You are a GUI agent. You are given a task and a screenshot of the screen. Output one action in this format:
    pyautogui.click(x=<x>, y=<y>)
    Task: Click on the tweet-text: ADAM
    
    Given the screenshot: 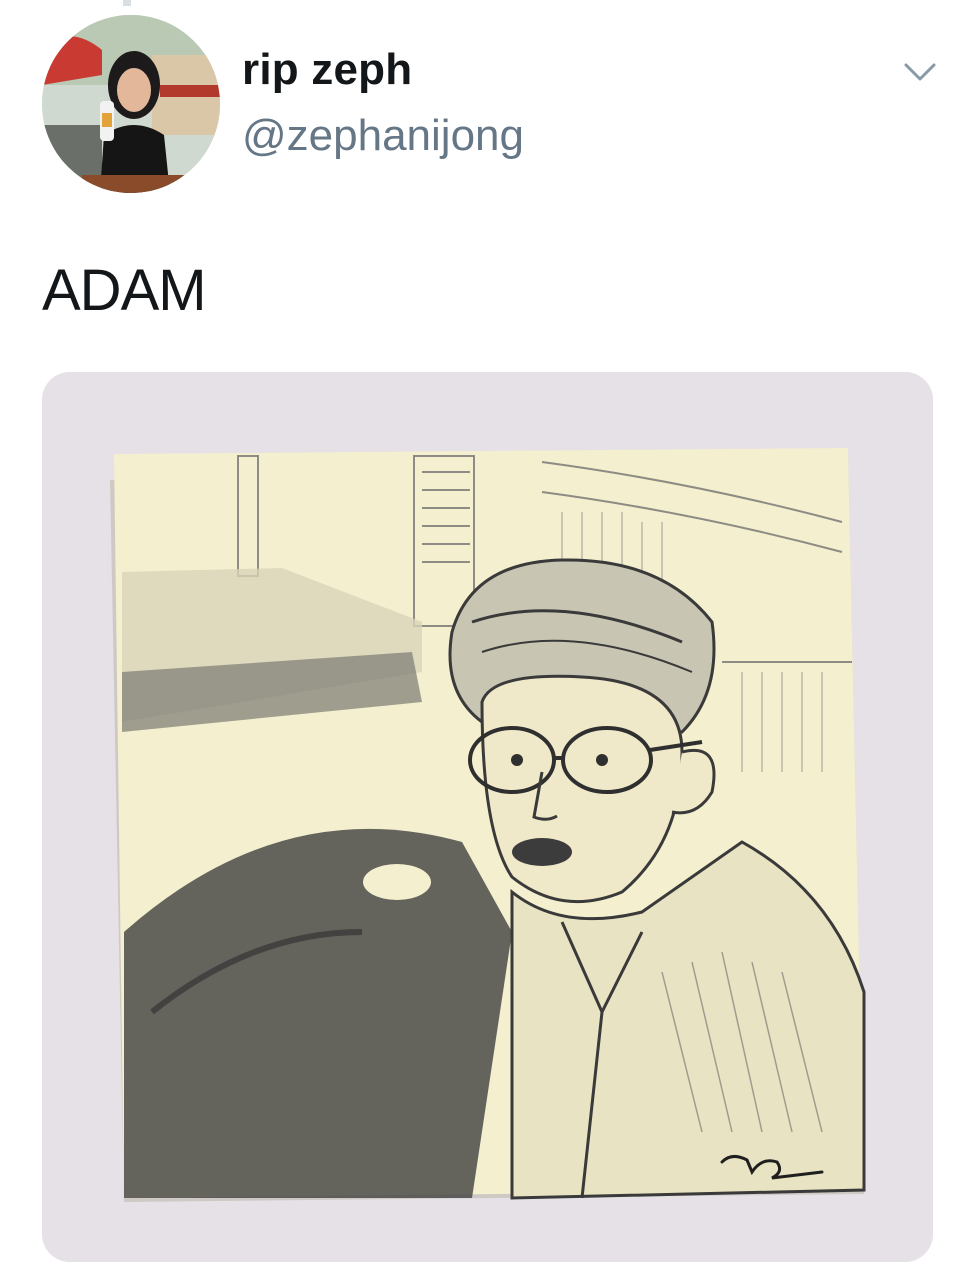 What is the action you would take?
    pyautogui.click(x=124, y=290)
    